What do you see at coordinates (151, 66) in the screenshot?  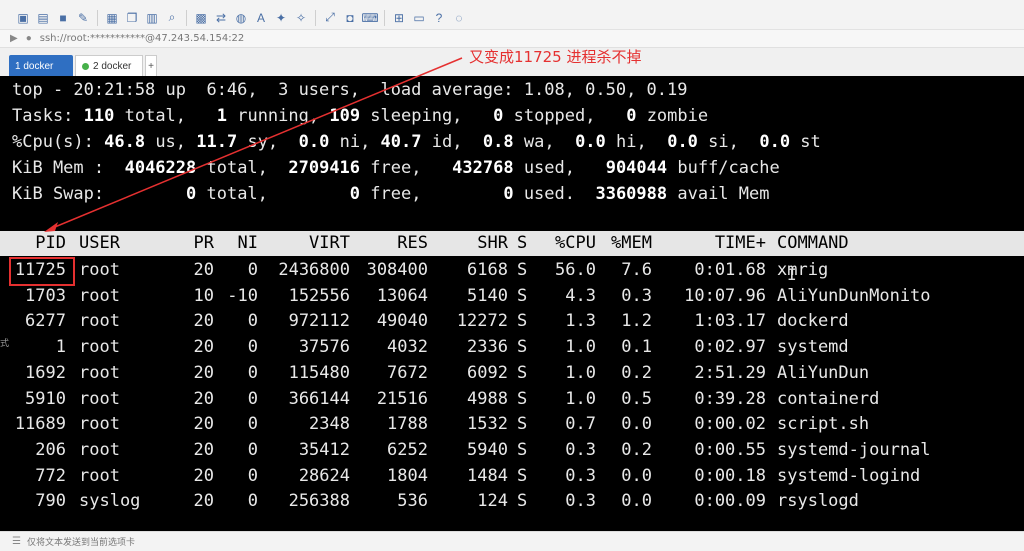 I see `add-tab-button: +` at bounding box center [151, 66].